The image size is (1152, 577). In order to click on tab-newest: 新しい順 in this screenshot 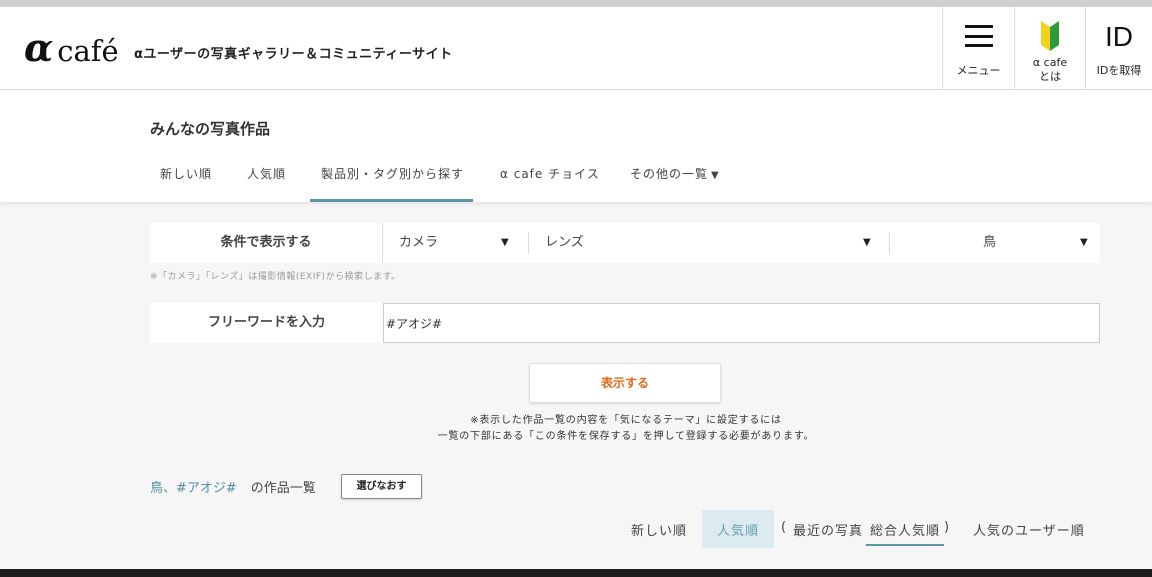, I will do `click(186, 173)`.